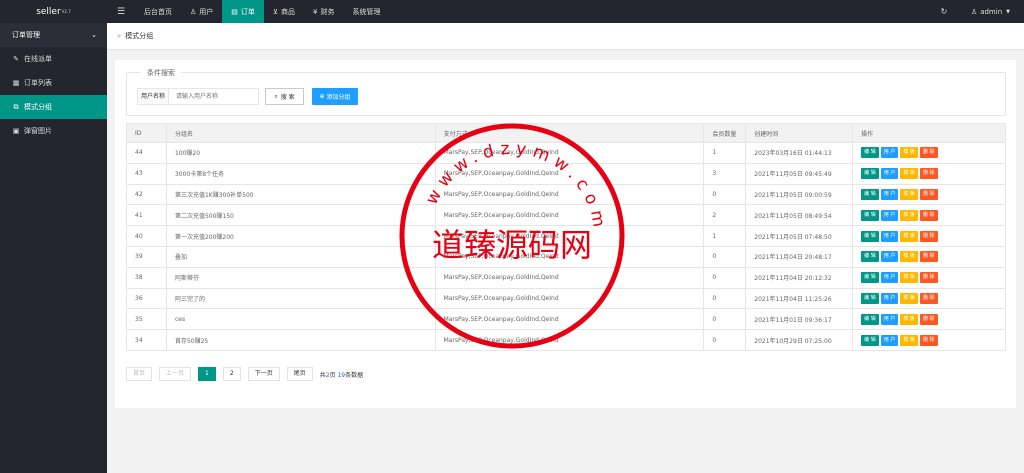 The width and height of the screenshot is (1024, 473). What do you see at coordinates (799, 277) in the screenshot?
I see `cell-created: 2021年11月04日 20:12:32` at bounding box center [799, 277].